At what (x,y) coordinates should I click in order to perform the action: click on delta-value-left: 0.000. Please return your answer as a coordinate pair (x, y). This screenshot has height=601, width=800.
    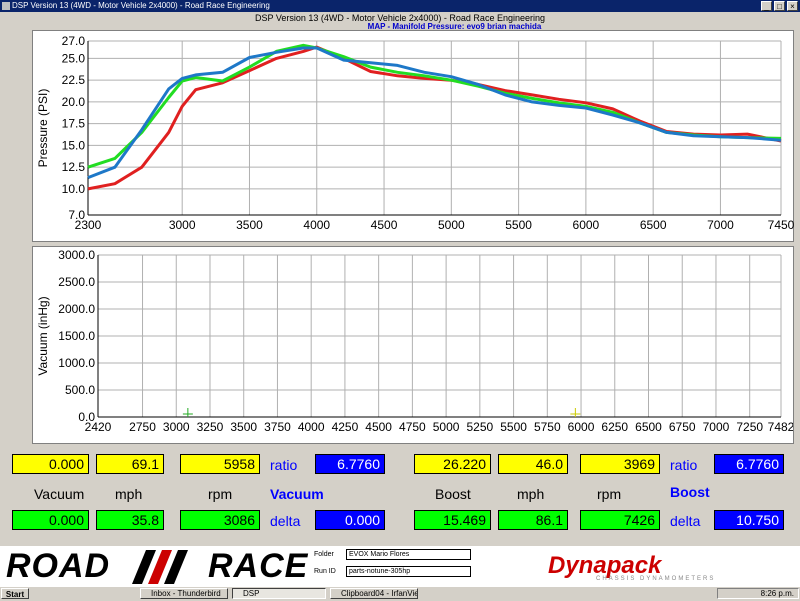
    Looking at the image, I should click on (350, 520).